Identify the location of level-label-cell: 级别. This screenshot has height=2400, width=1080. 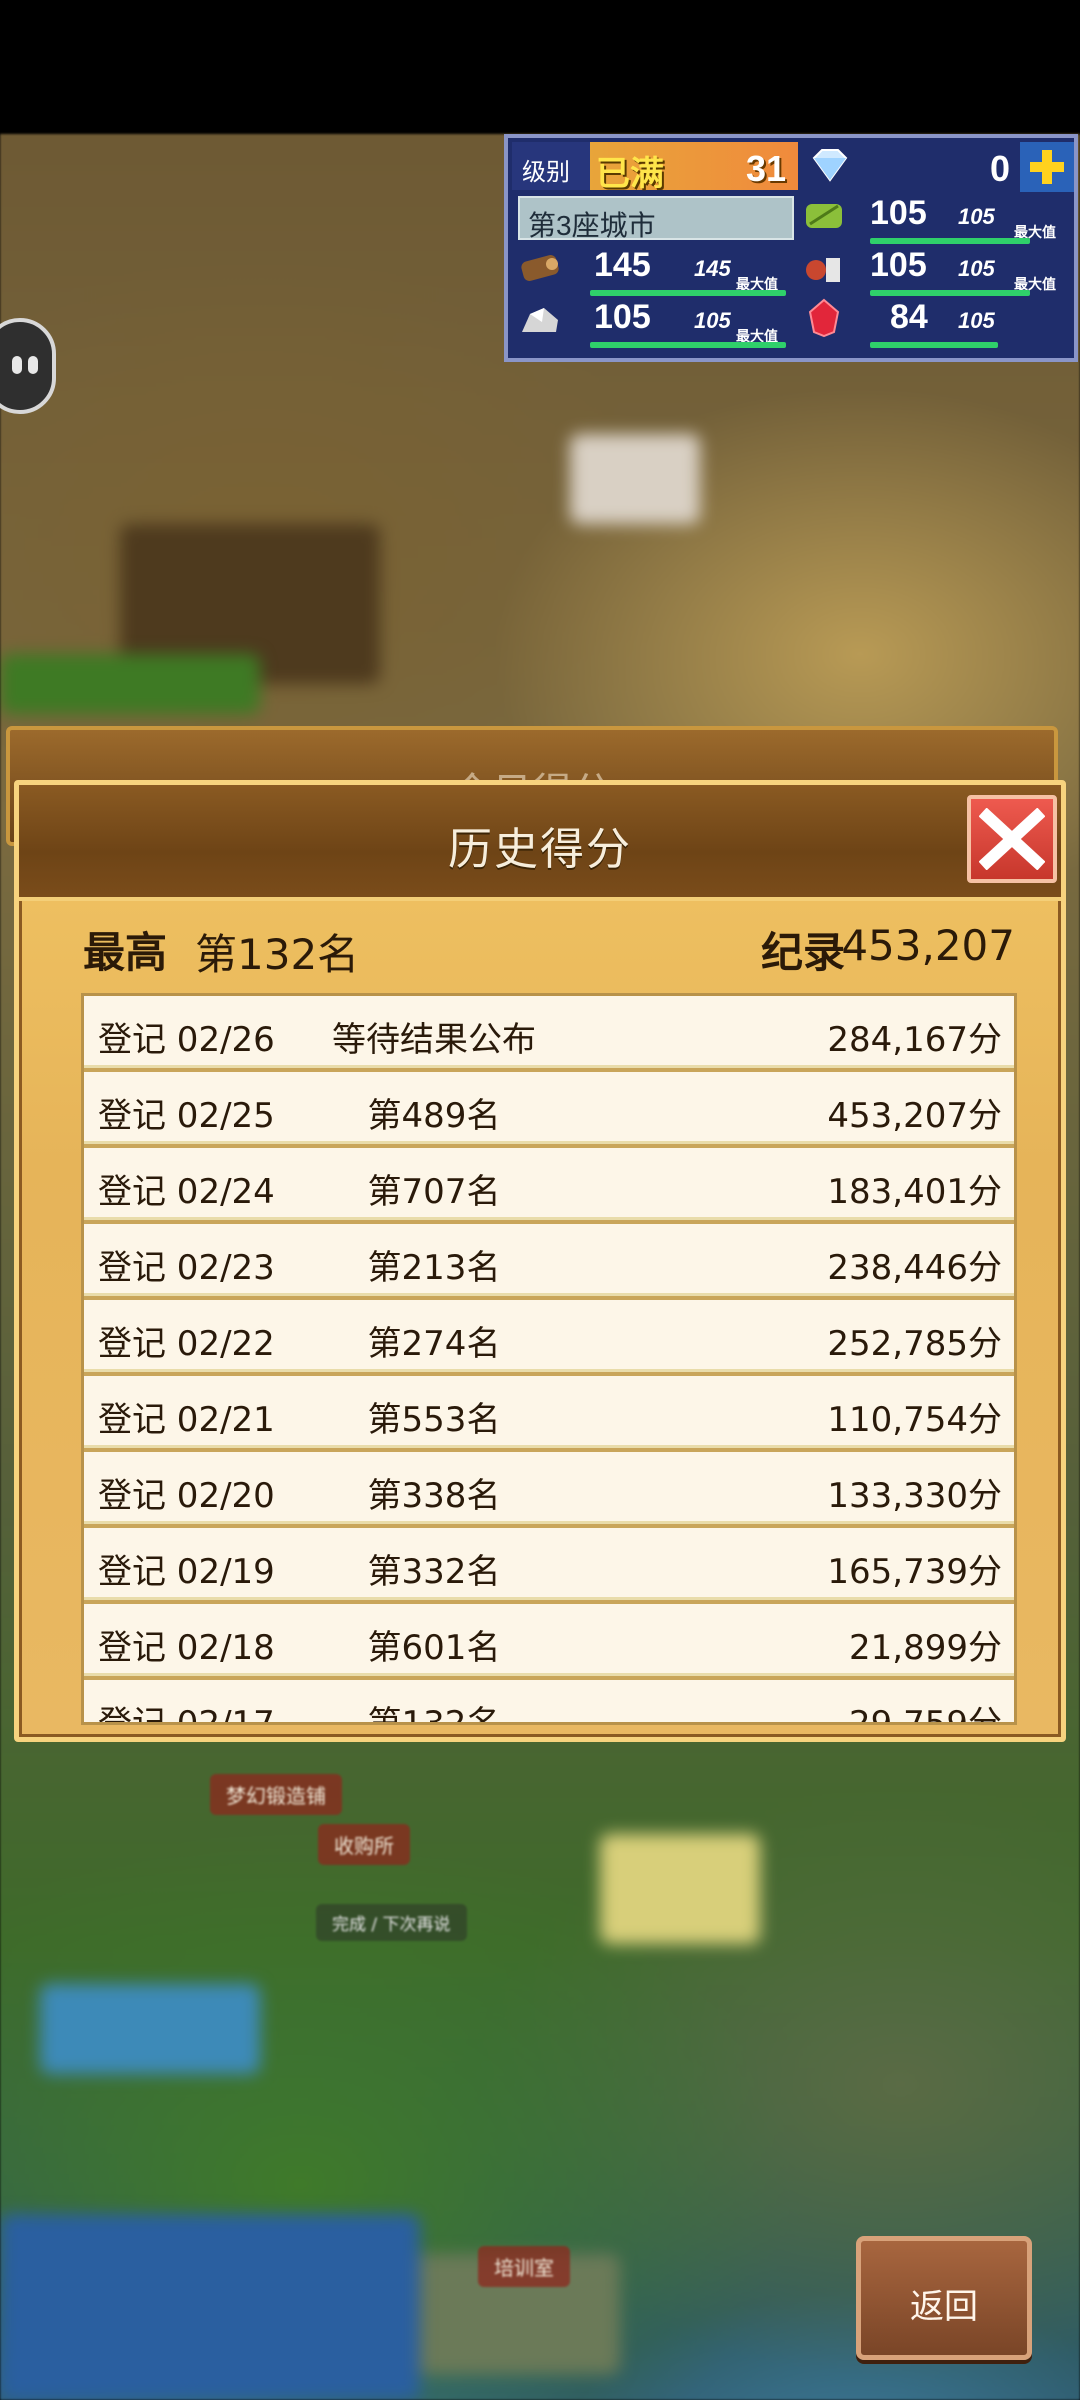
(551, 166).